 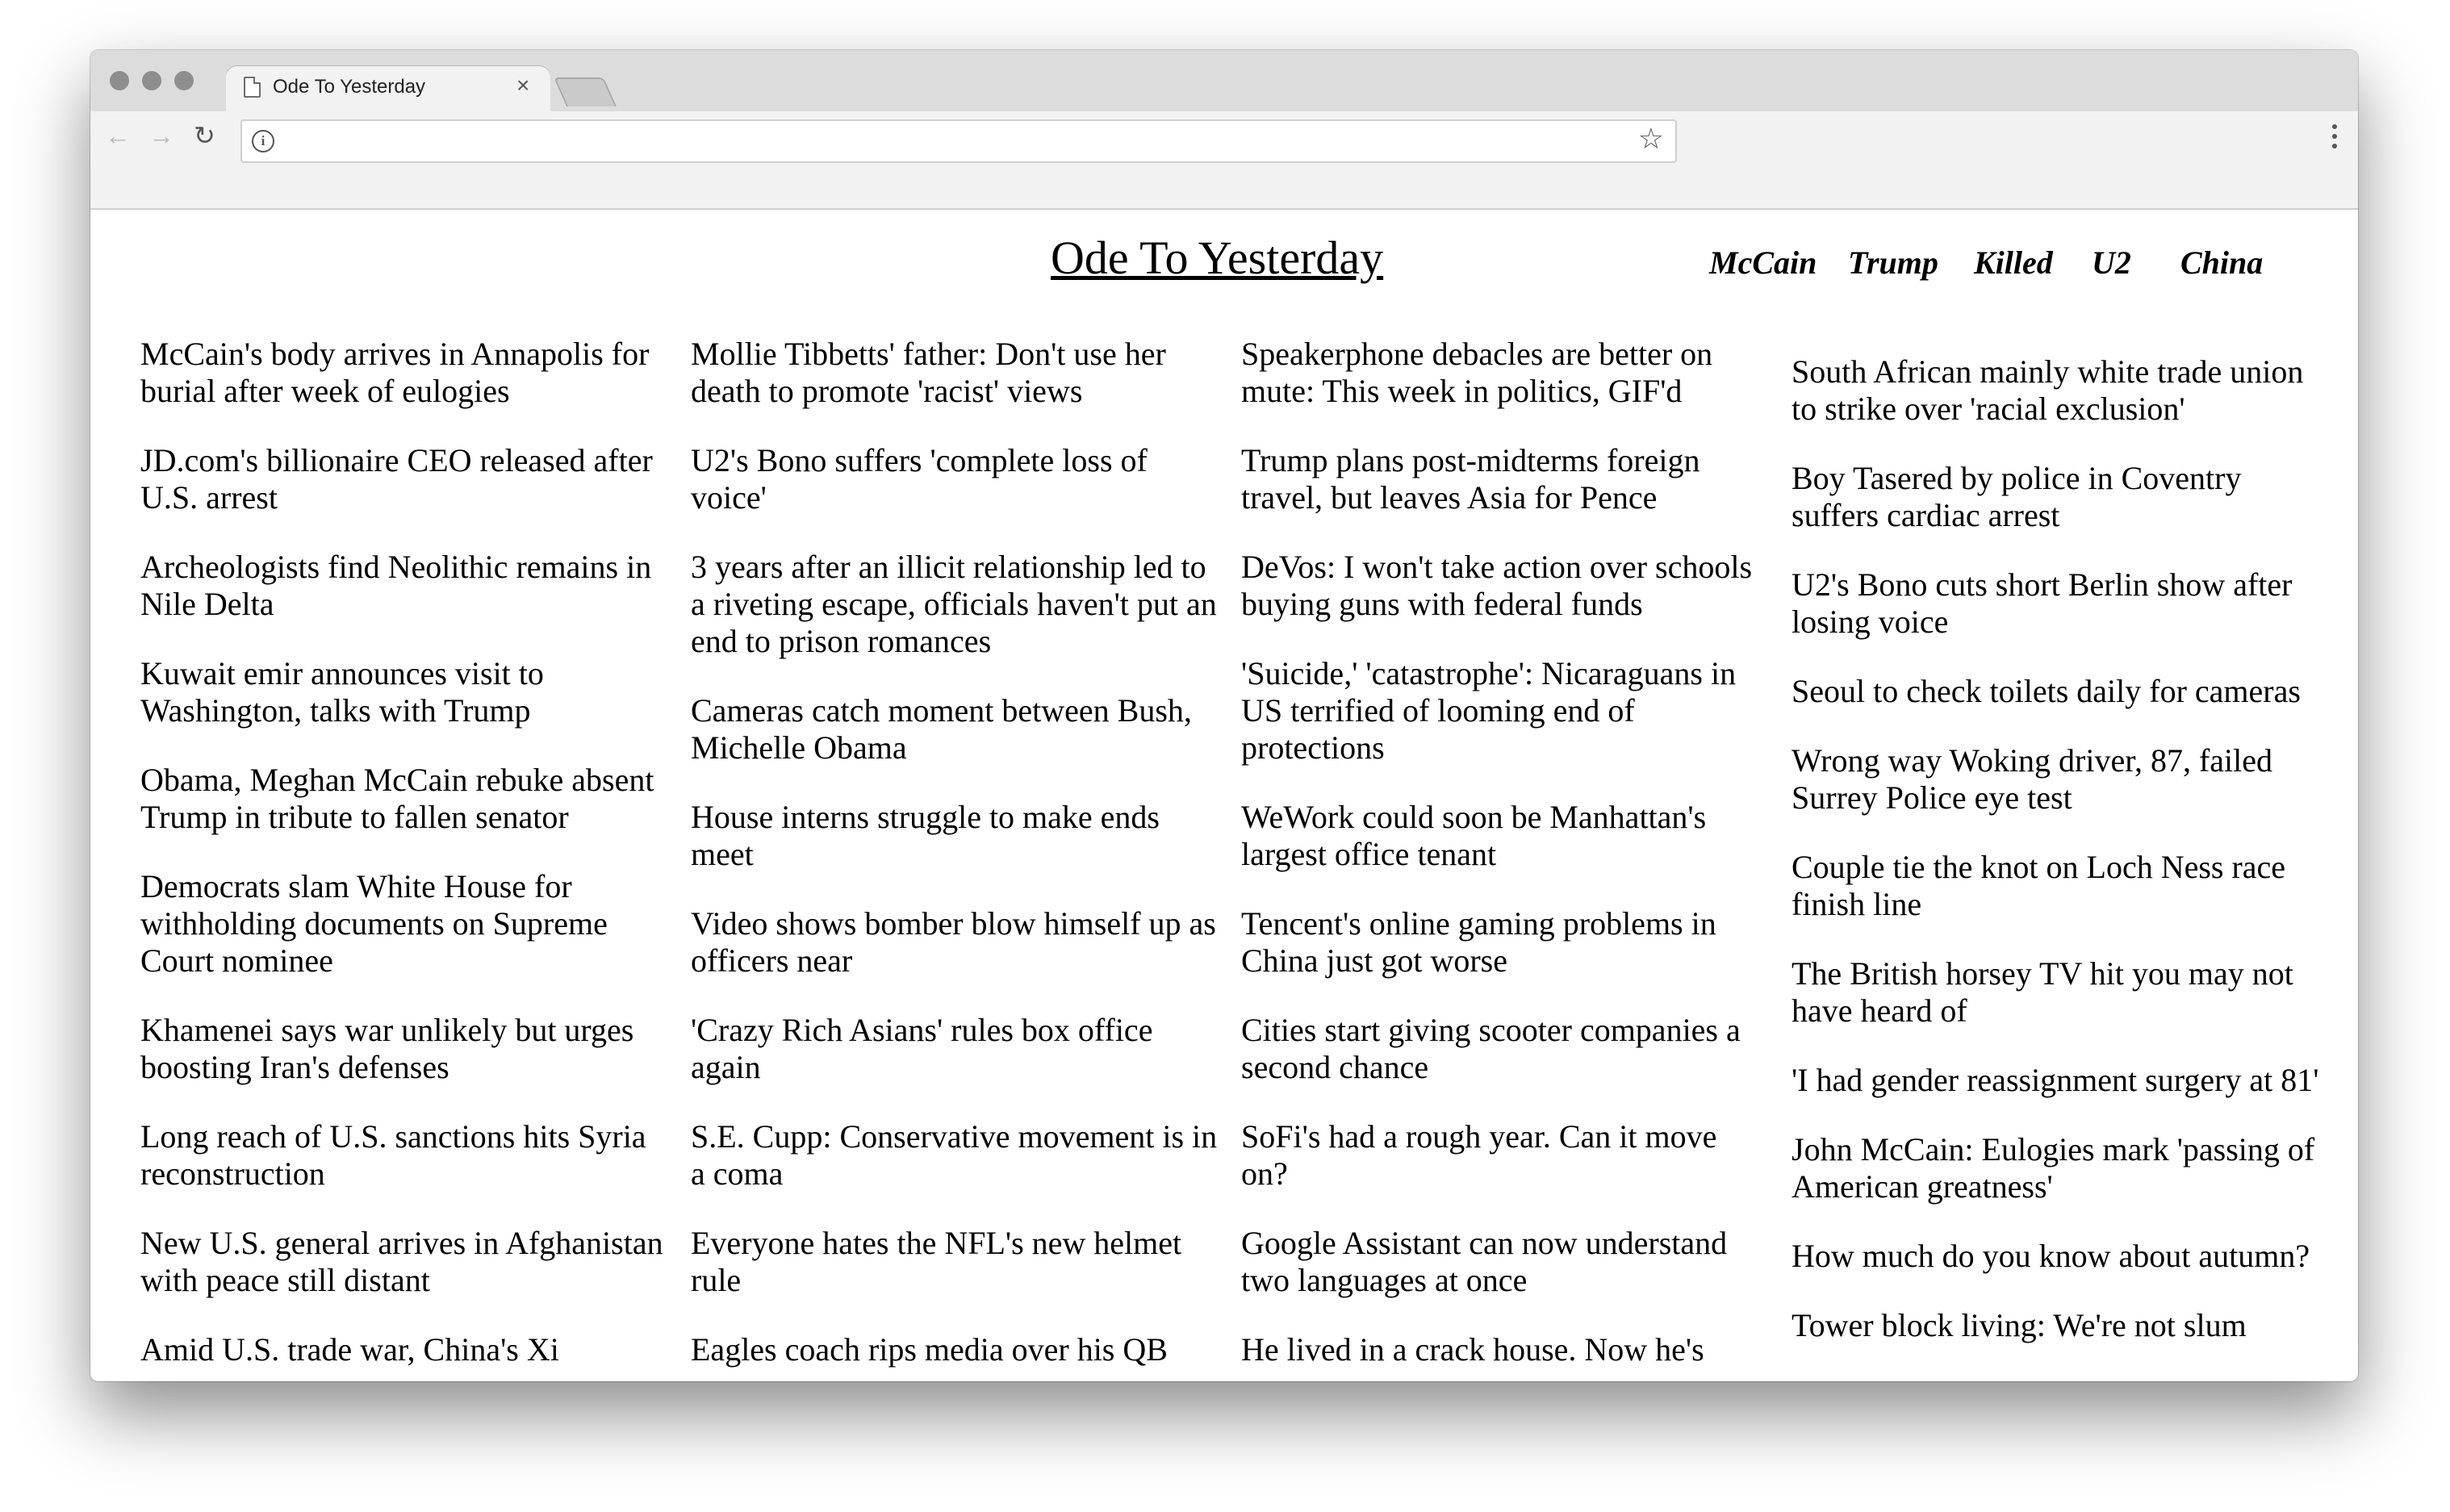 What do you see at coordinates (120, 80) in the screenshot?
I see `close-window-button` at bounding box center [120, 80].